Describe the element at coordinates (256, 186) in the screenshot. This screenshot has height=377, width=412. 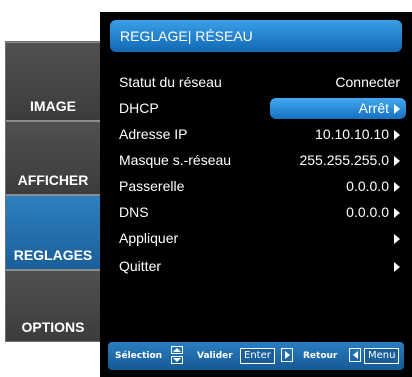
I see `row-gateway: Passerelle 0.0.0.0` at that location.